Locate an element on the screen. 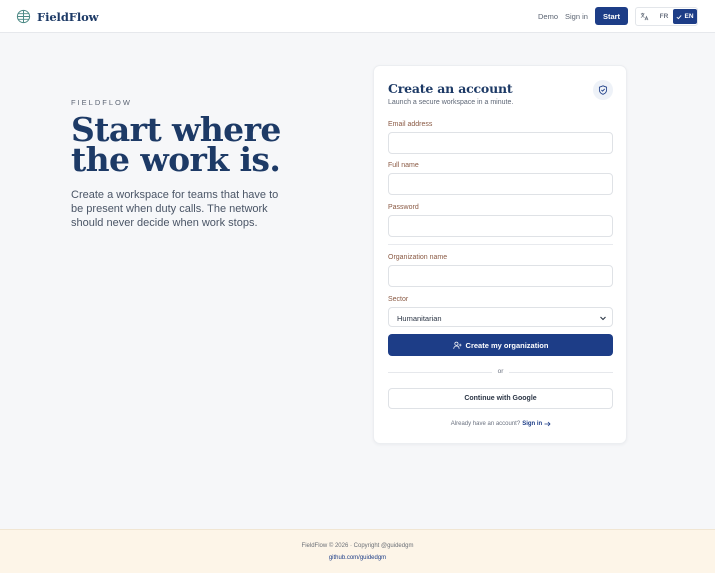 Image resolution: width=715 pixels, height=573 pixels. create-organization-button: Create my organization is located at coordinates (500, 345).